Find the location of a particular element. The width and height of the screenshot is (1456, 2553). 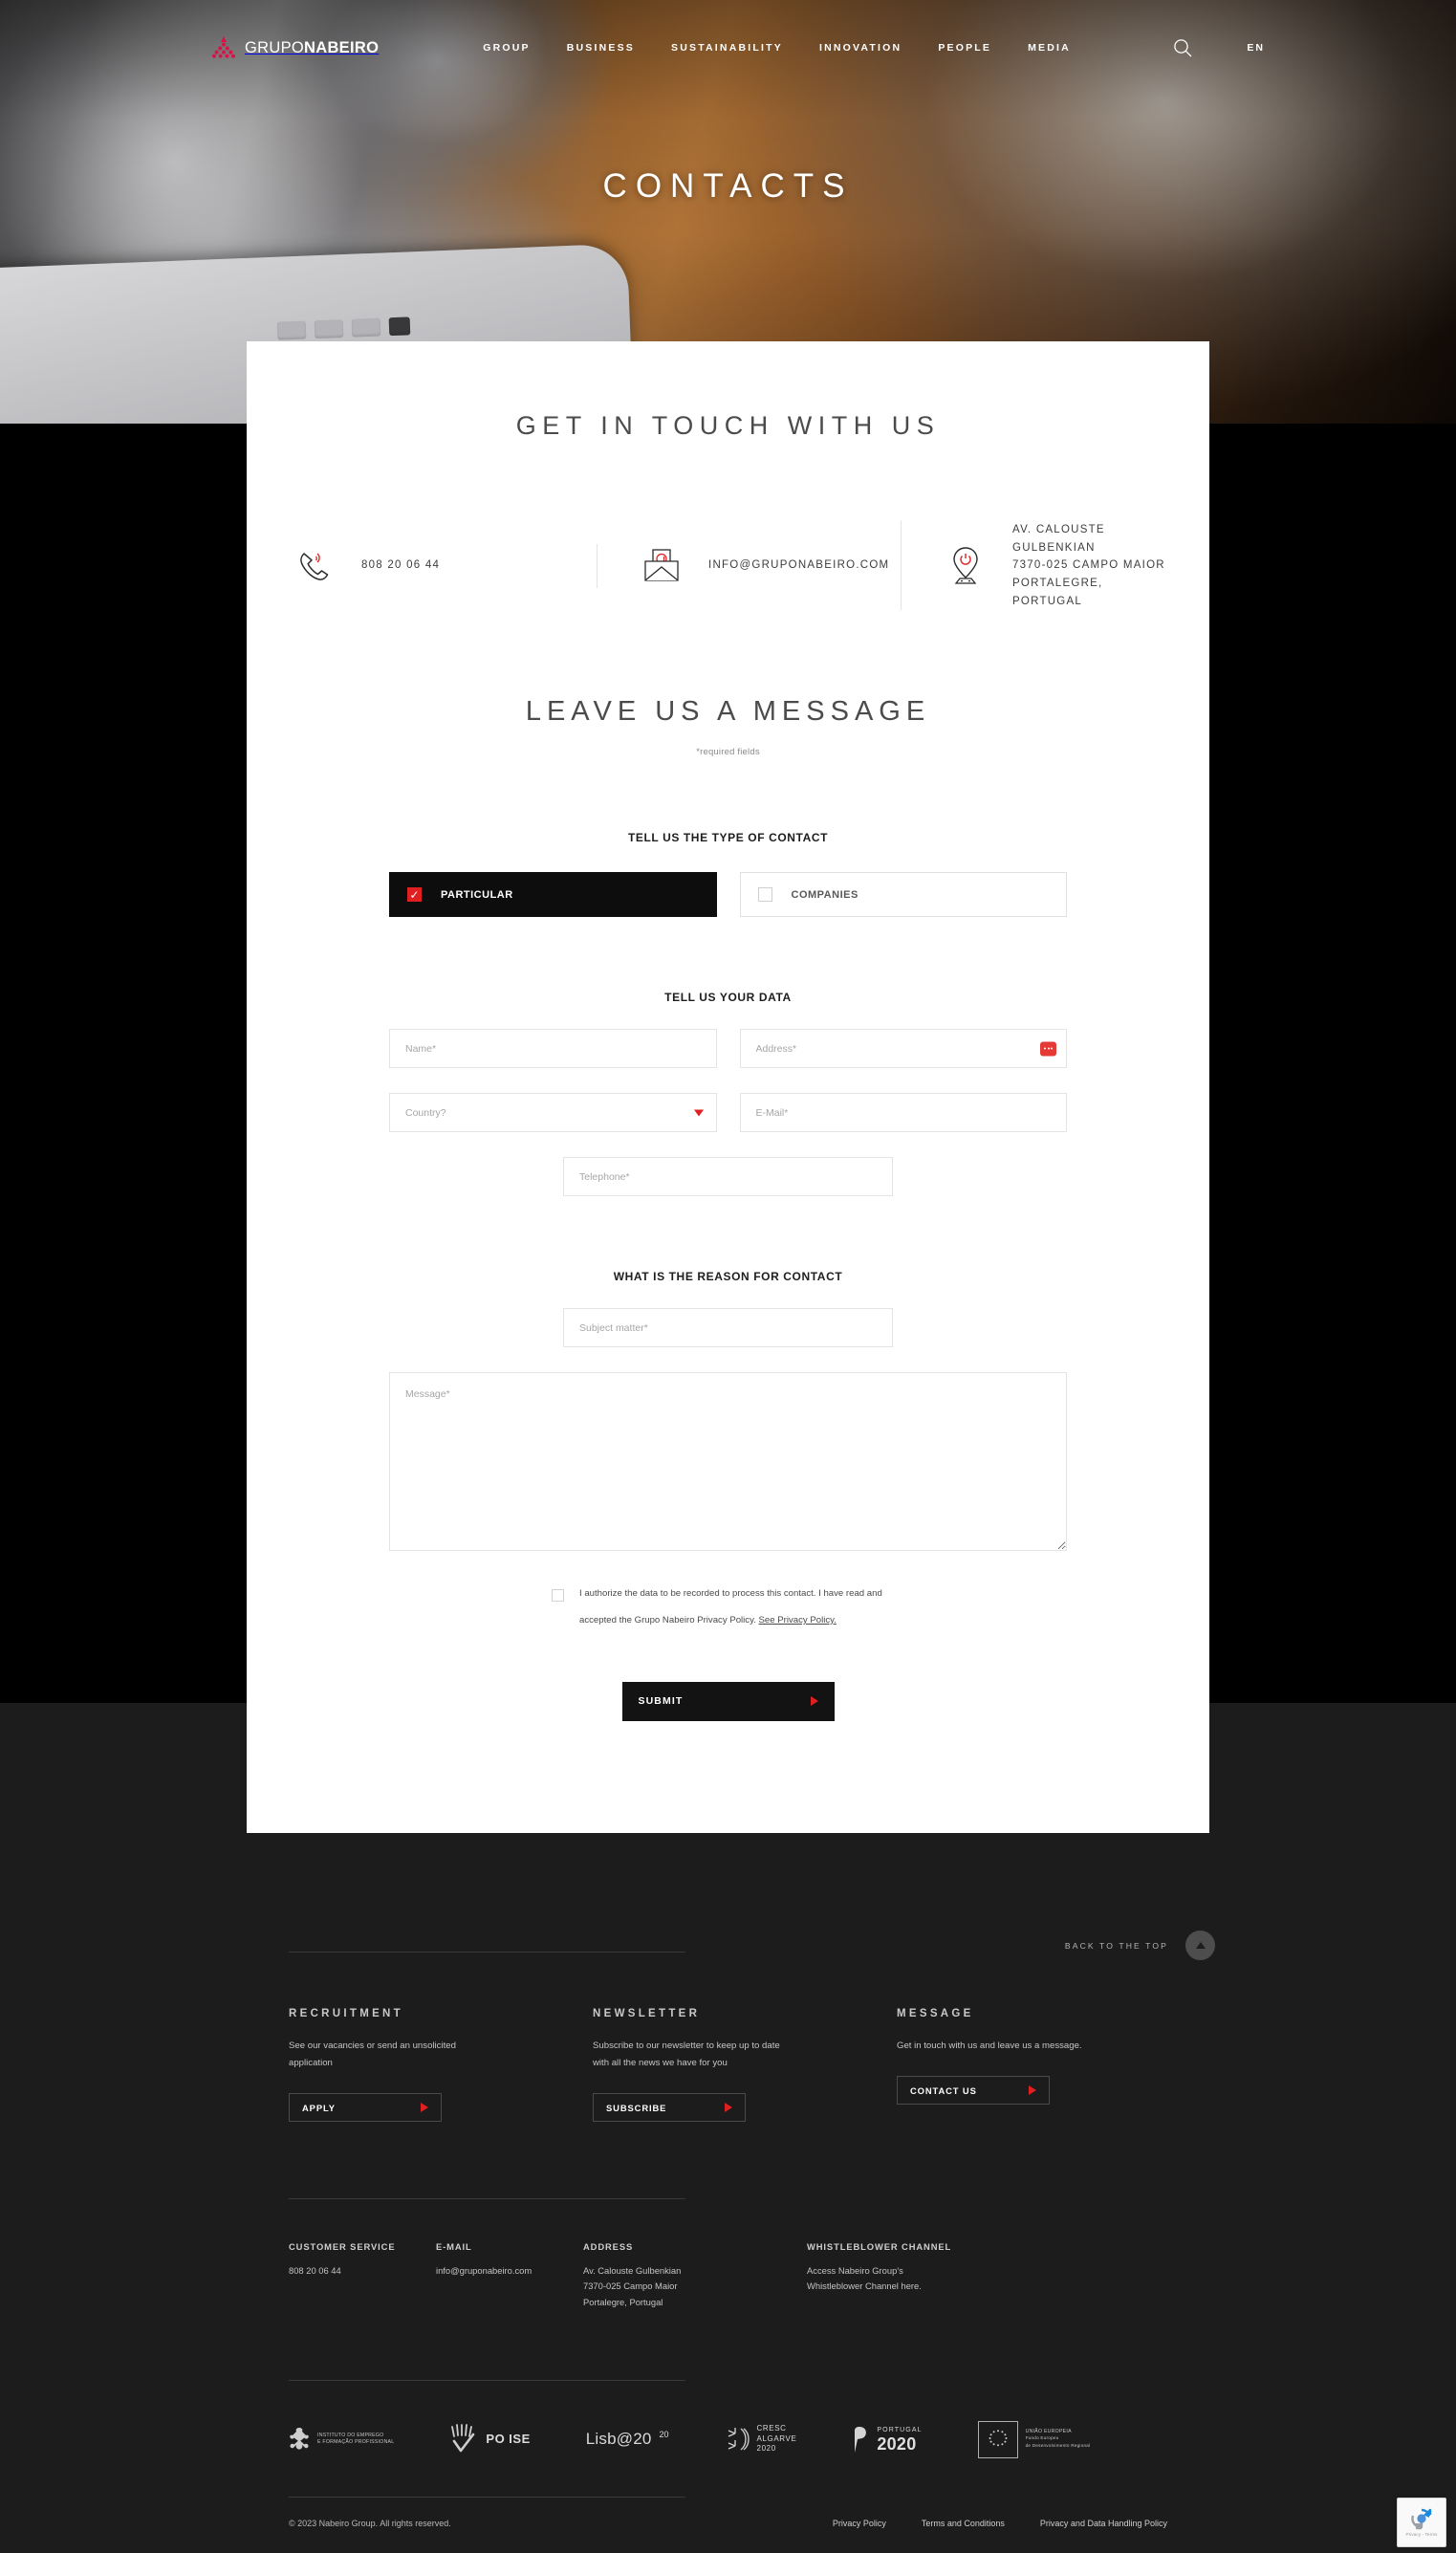

footer-whistleblower-line-2: Whistleblower Channel here. is located at coordinates (880, 2287).